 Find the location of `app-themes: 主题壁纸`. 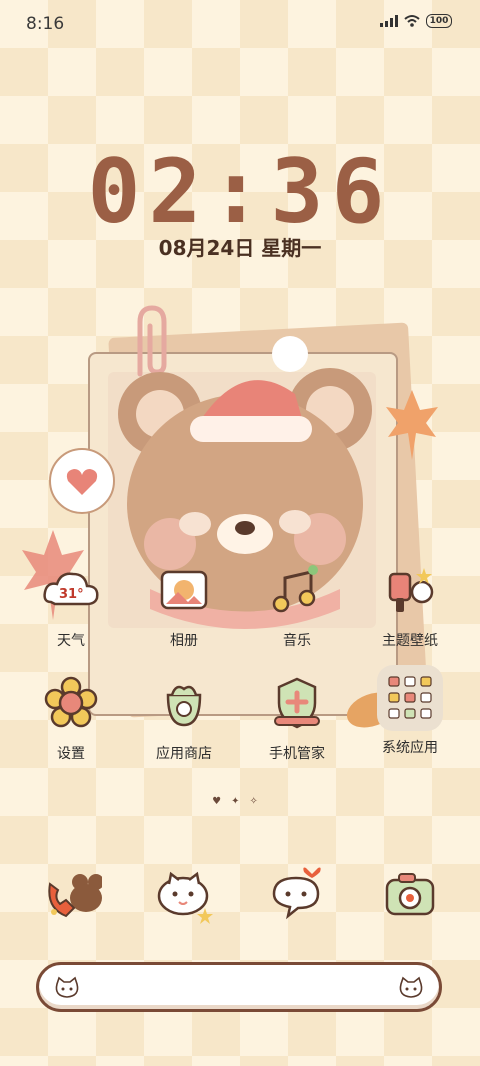

app-themes: 主题壁纸 is located at coordinates (410, 605).